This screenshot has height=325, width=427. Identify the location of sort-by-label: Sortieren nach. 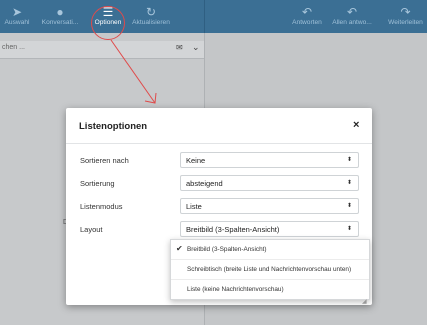
(104, 160).